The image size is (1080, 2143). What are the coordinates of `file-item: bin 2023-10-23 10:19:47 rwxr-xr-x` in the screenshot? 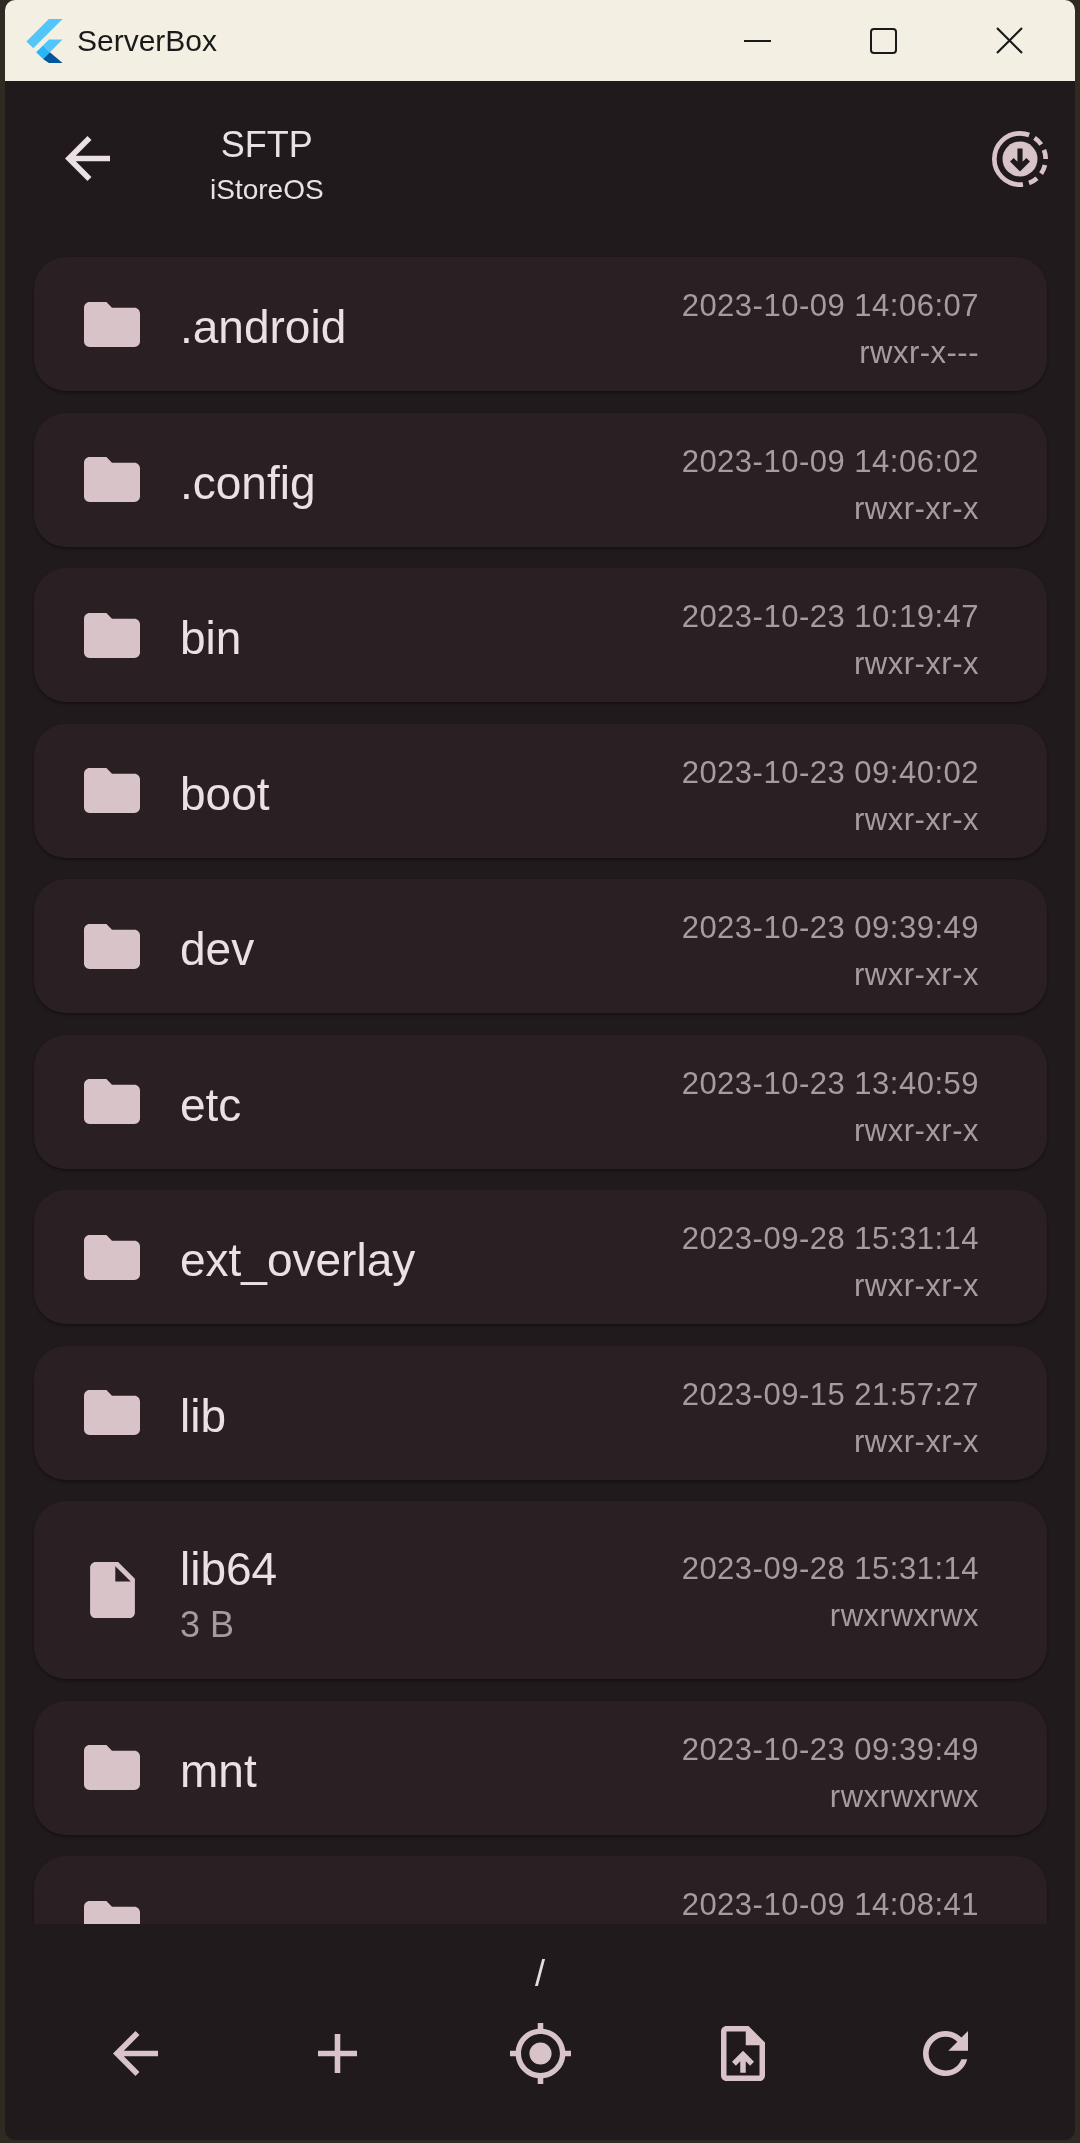 It's located at (540, 635).